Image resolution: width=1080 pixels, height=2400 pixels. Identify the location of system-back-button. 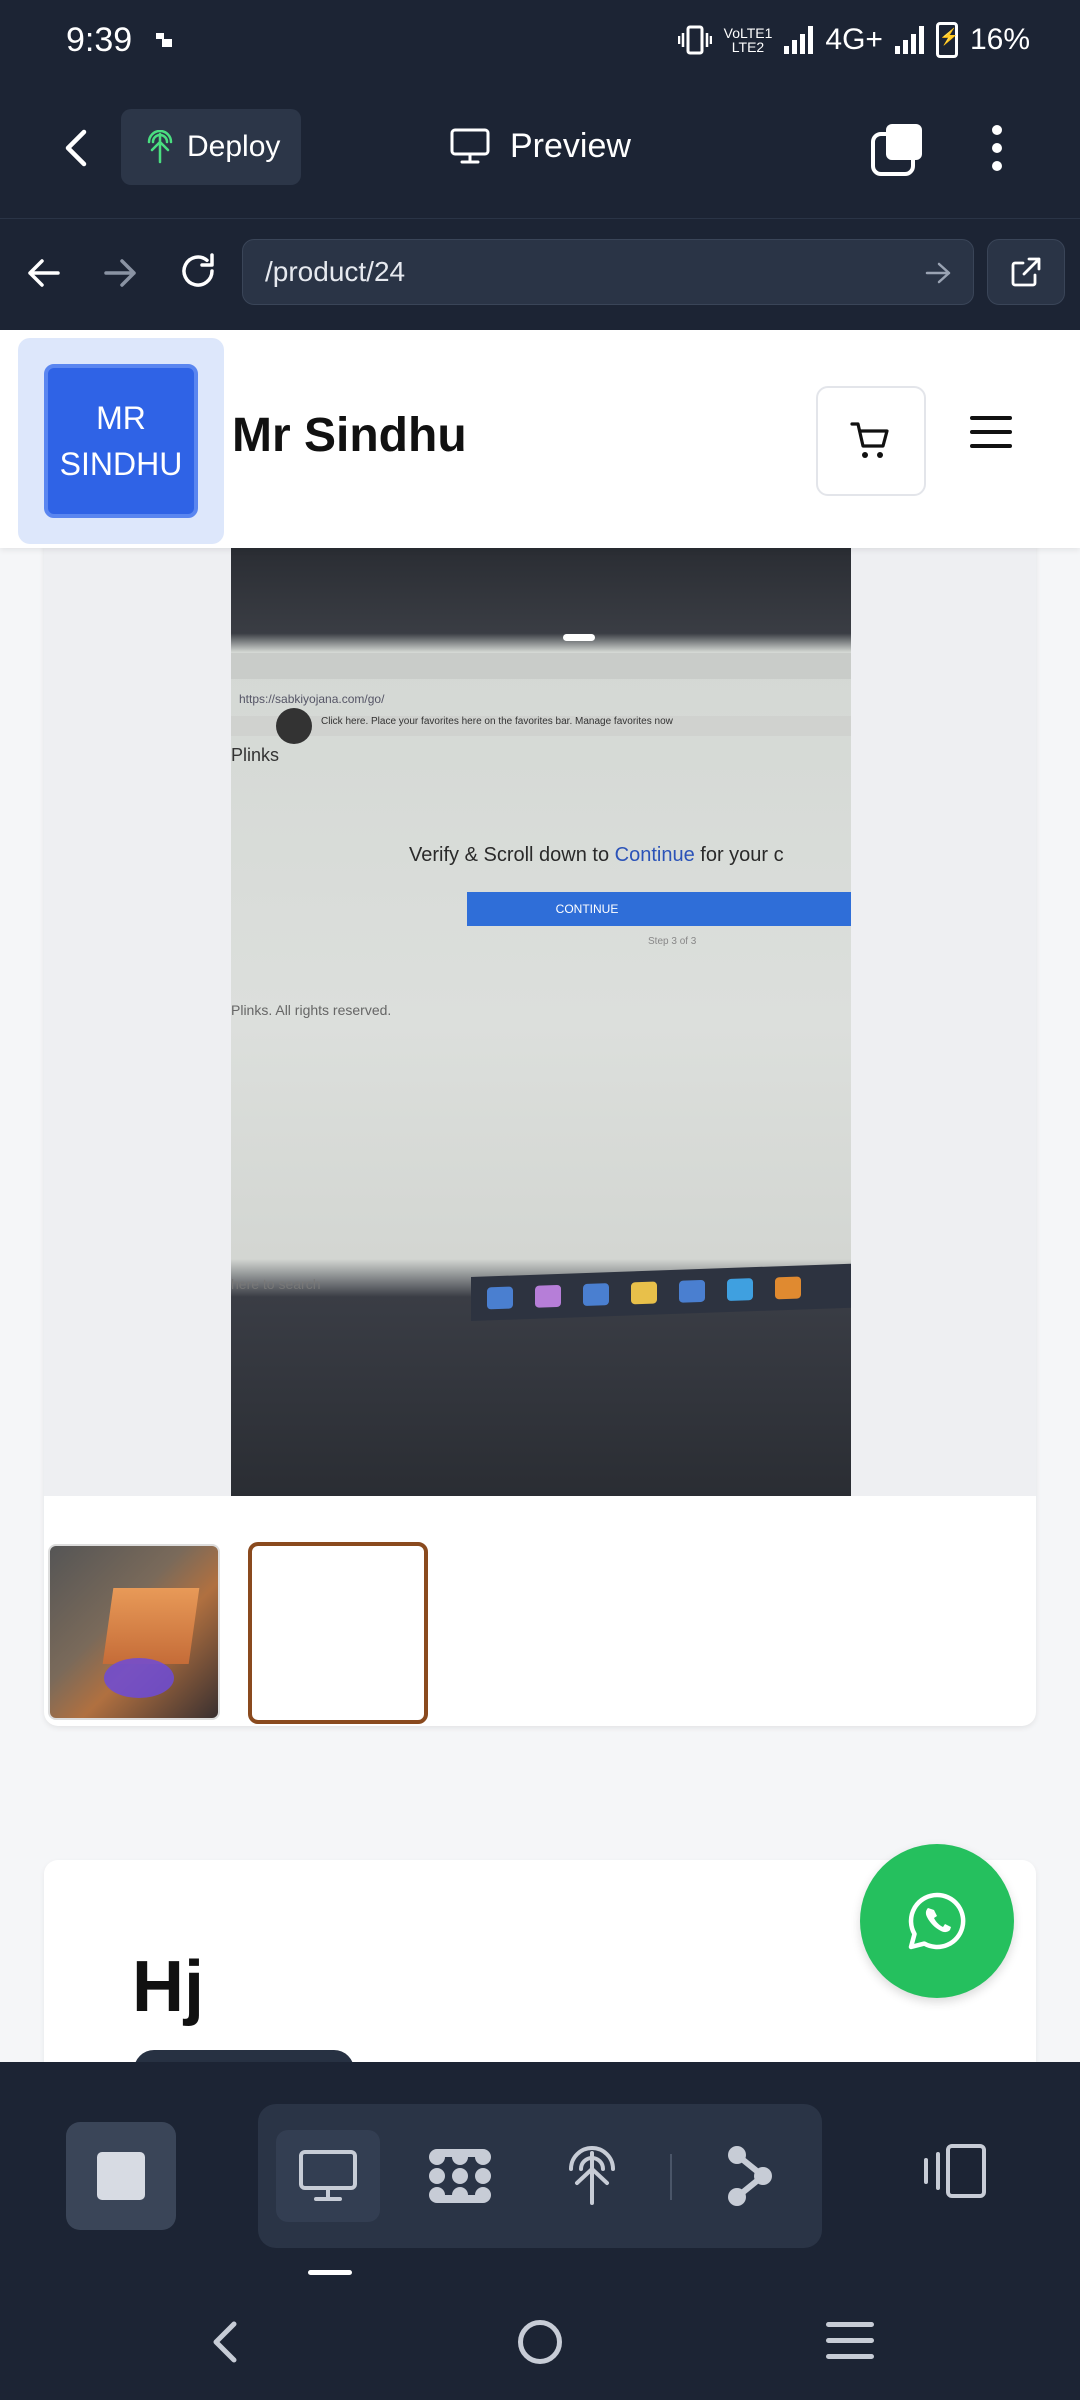
(226, 2344).